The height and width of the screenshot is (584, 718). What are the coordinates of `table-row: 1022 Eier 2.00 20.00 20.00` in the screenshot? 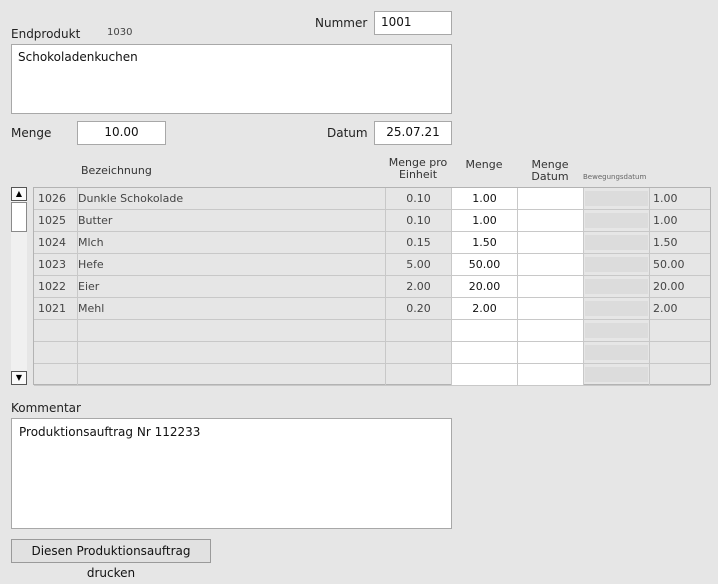 It's located at (372, 287).